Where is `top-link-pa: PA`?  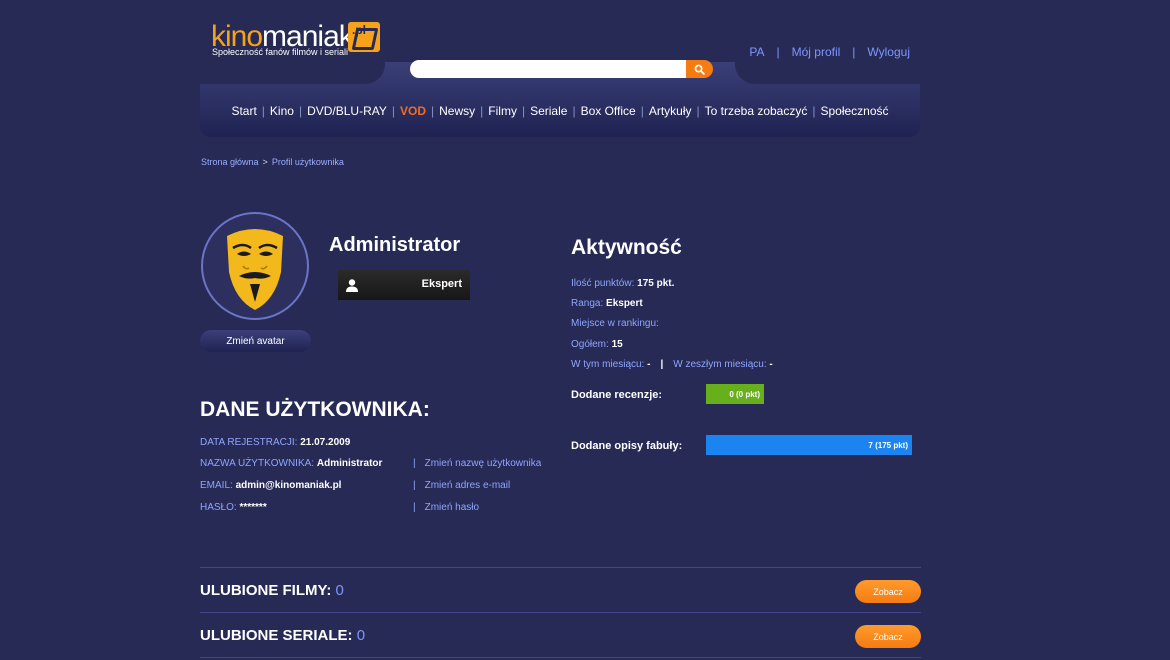 top-link-pa: PA is located at coordinates (756, 52).